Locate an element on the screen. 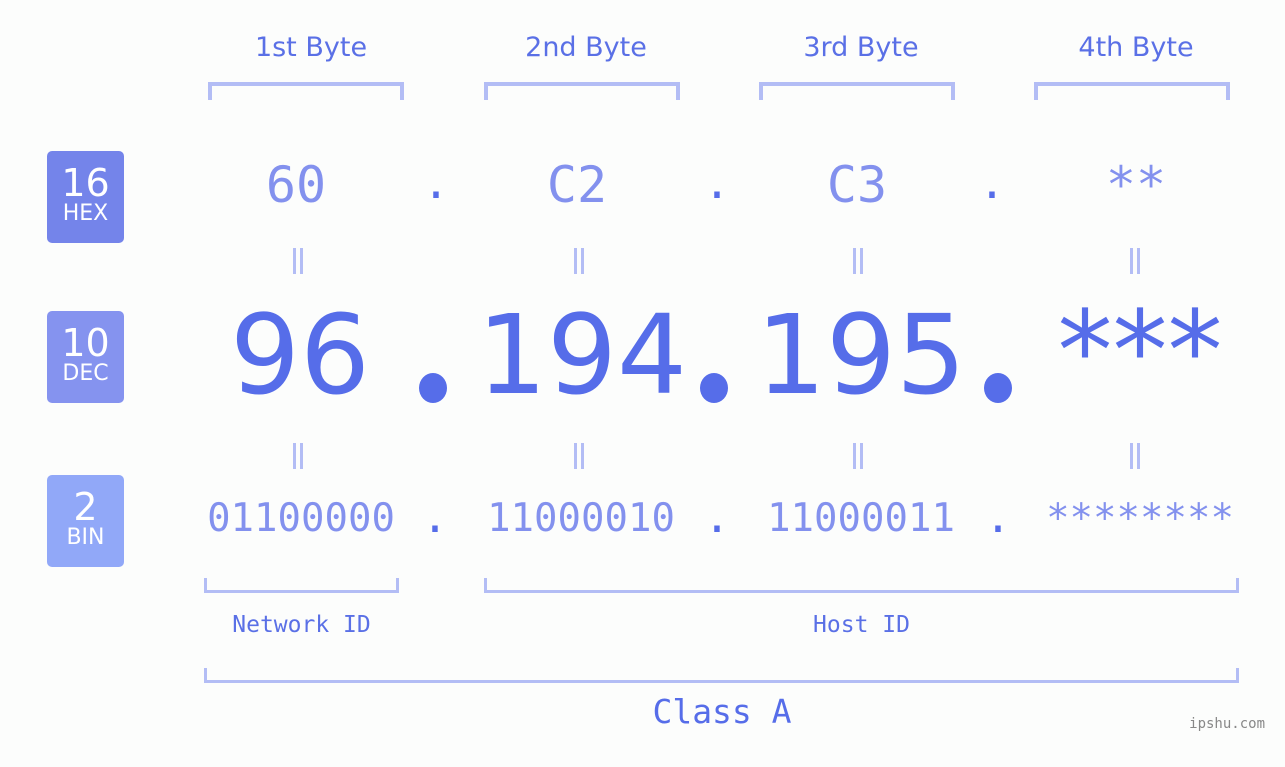  dec-value-2: 194 is located at coordinates (582, 355).